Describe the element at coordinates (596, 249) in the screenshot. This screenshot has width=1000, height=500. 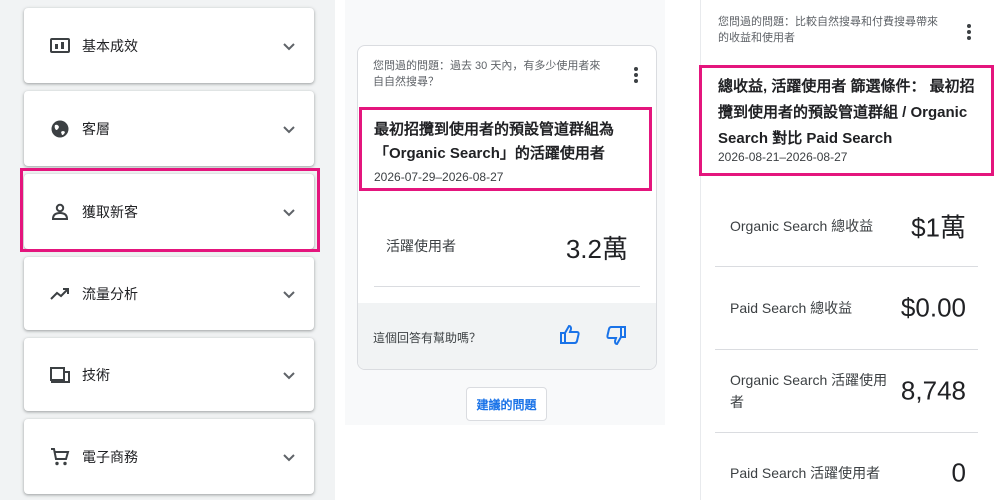
I see `metric-value: 3.2萬` at that location.